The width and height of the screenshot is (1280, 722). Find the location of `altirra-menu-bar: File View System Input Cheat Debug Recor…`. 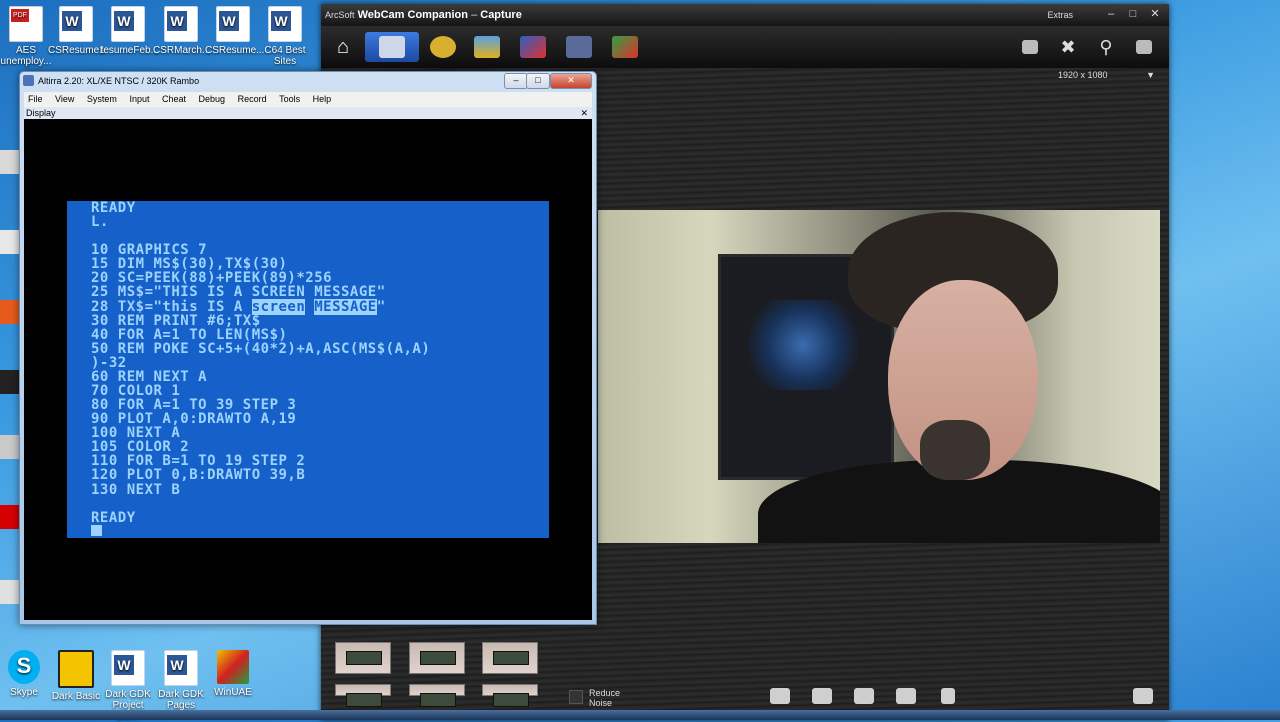

altirra-menu-bar: File View System Input Cheat Debug Recor… is located at coordinates (308, 99).